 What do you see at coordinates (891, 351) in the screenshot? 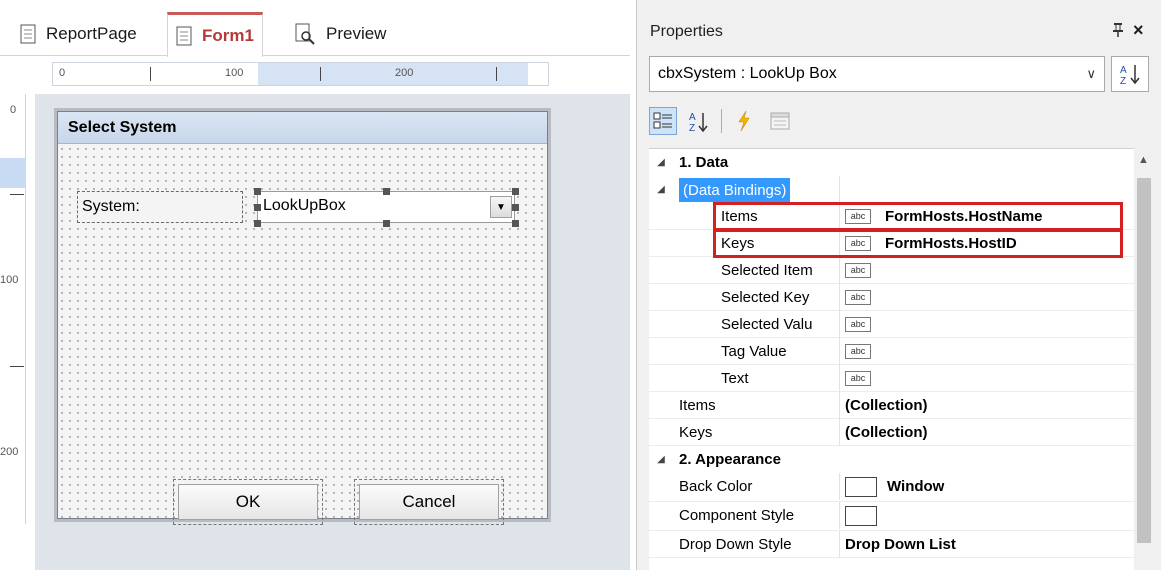
I see `property-row: Tag Value abc` at bounding box center [891, 351].